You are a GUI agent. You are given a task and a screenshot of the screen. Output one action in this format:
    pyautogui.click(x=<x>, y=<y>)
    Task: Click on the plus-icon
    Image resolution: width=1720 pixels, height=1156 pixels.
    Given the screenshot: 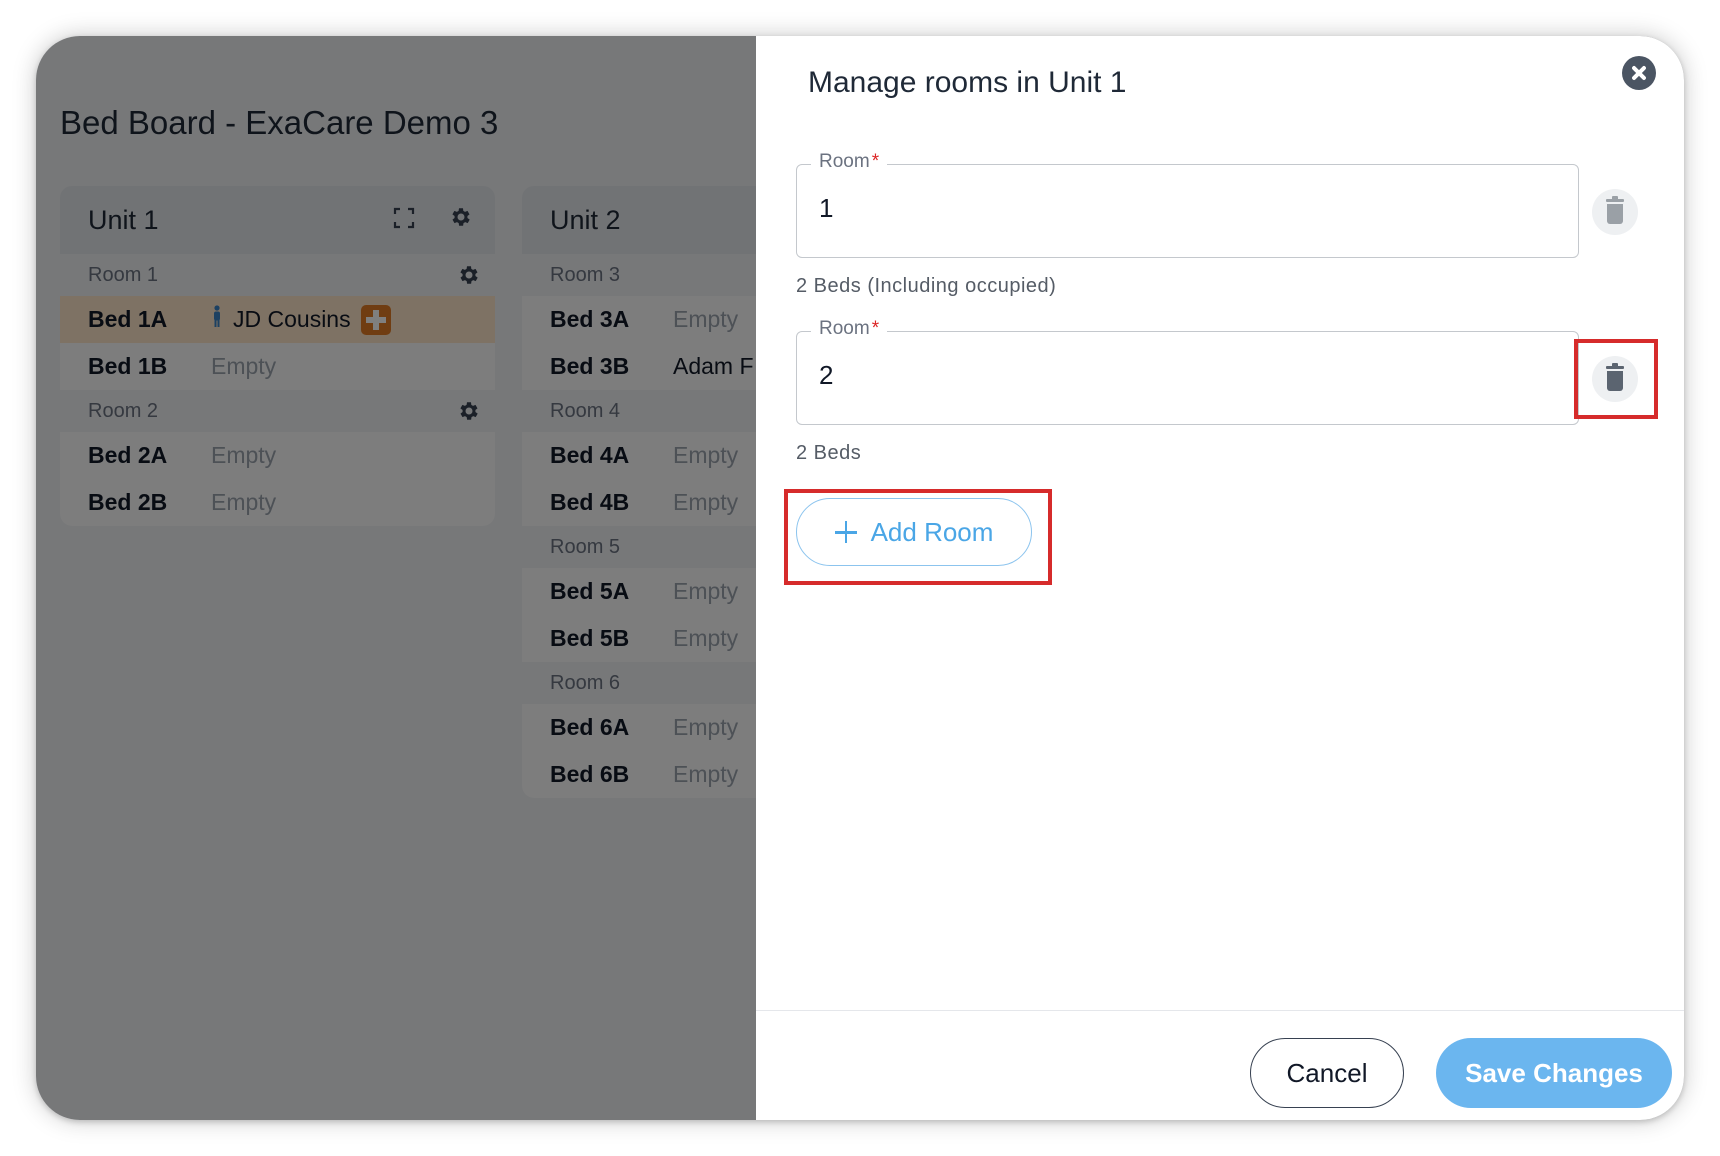 What is the action you would take?
    pyautogui.click(x=845, y=532)
    